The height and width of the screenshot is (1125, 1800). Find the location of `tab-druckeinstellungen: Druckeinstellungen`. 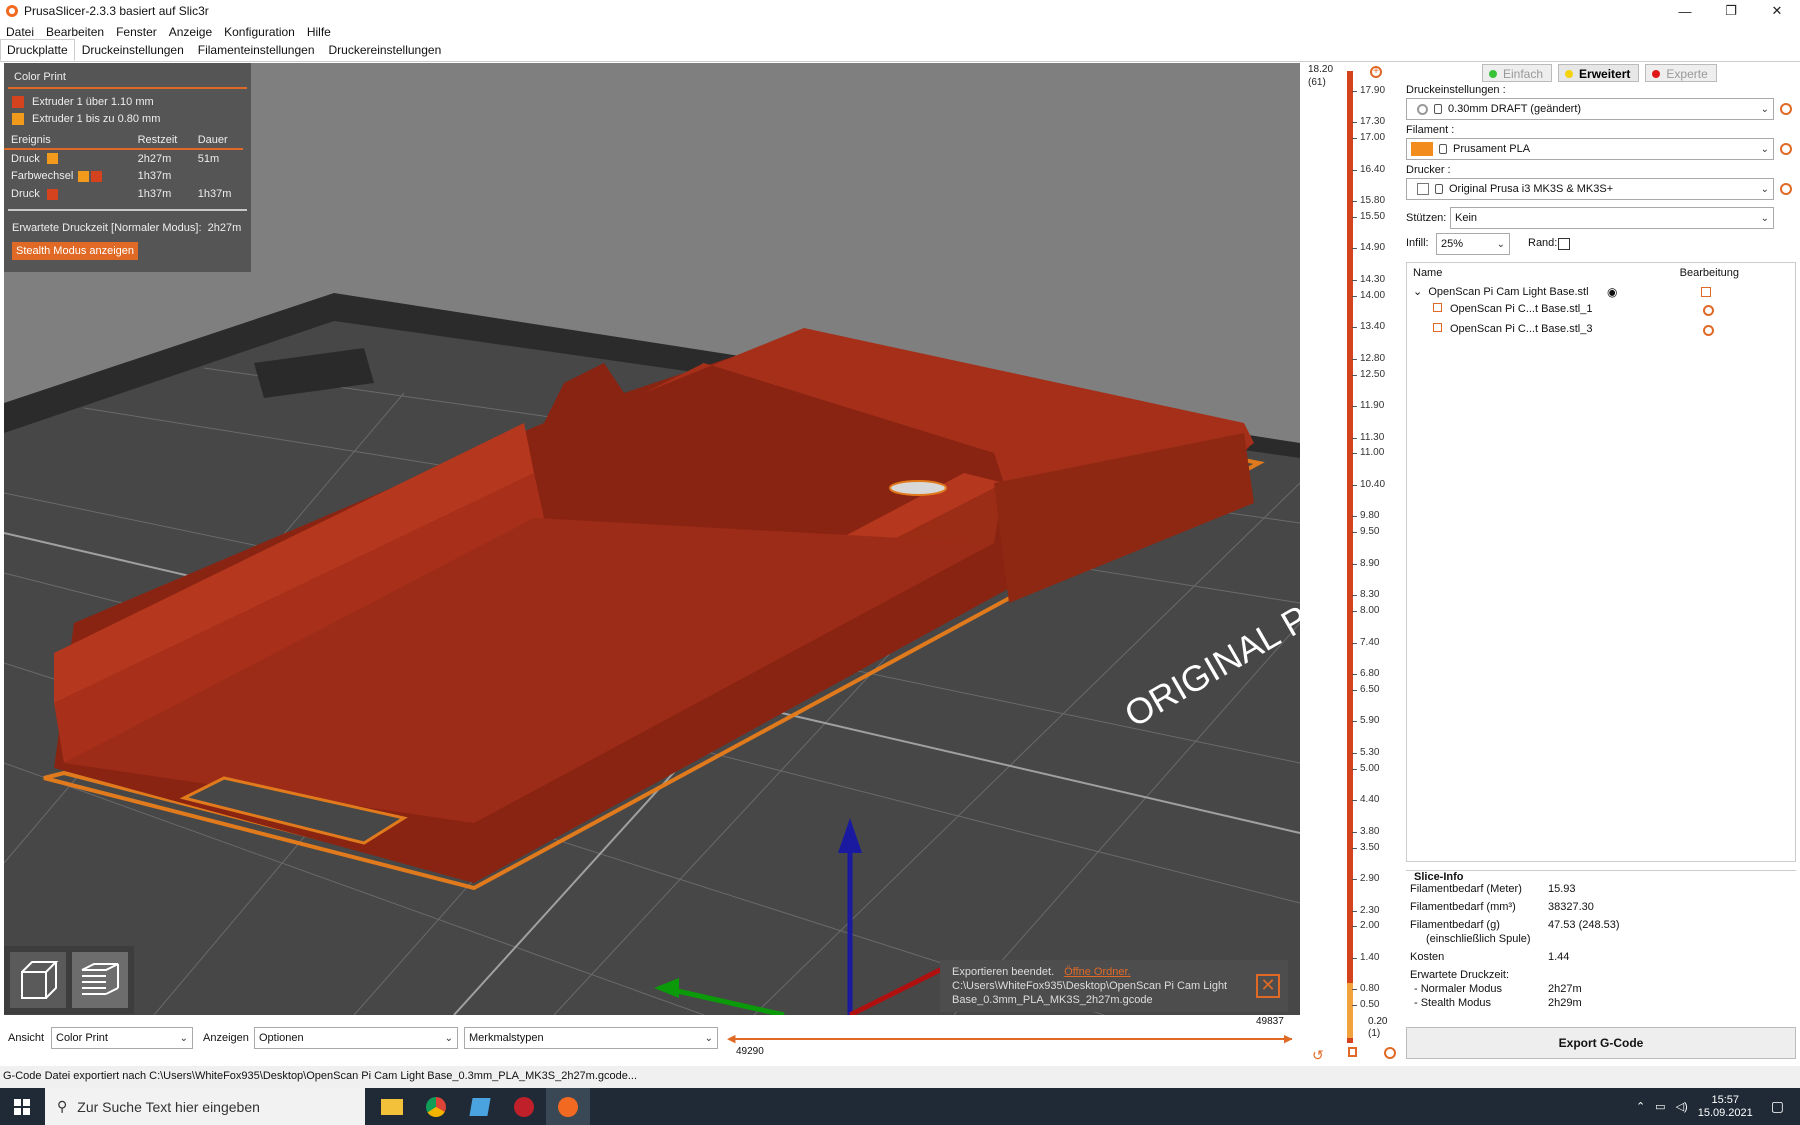

tab-druckeinstellungen: Druckeinstellungen is located at coordinates (133, 50).